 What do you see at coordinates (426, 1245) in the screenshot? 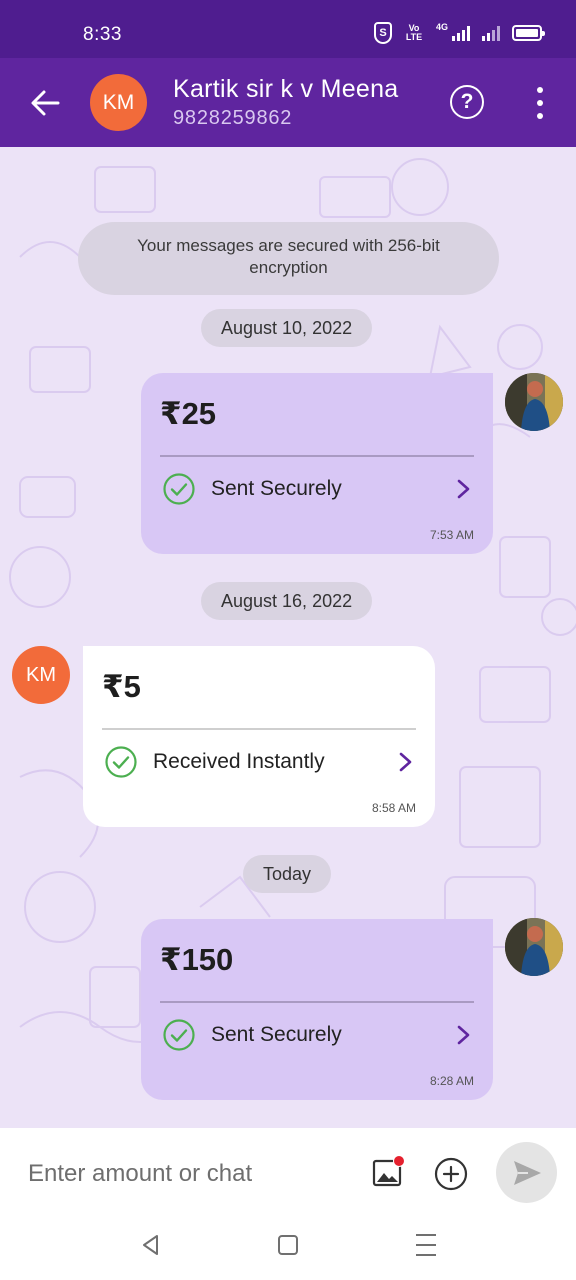
I see `nav-recents-icon` at bounding box center [426, 1245].